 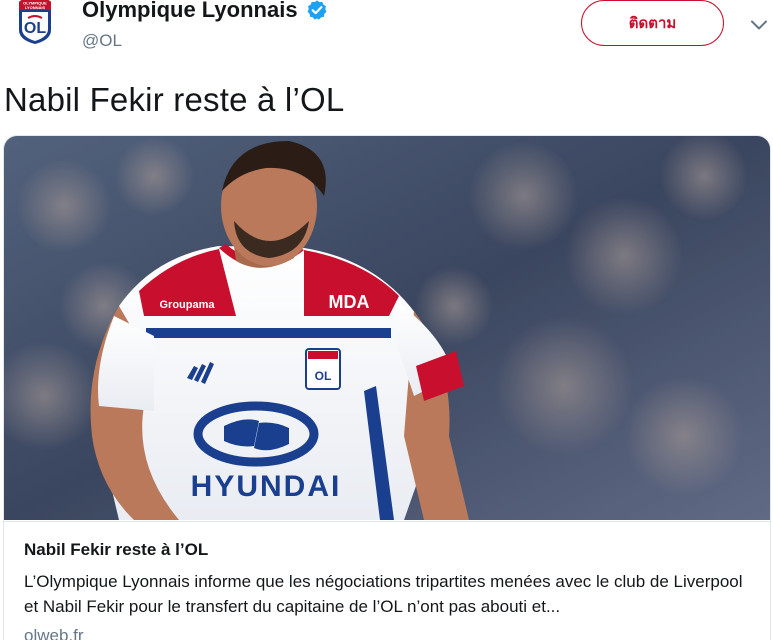 I want to click on verified-badge-icon, so click(x=317, y=10).